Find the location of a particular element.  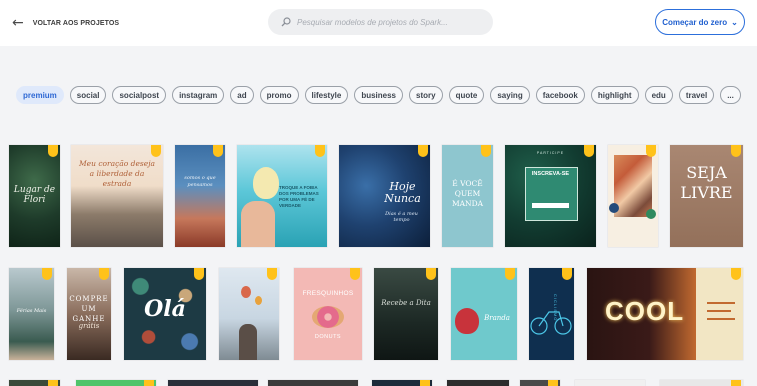

tag-lifestyle: lifestyle is located at coordinates (326, 95).